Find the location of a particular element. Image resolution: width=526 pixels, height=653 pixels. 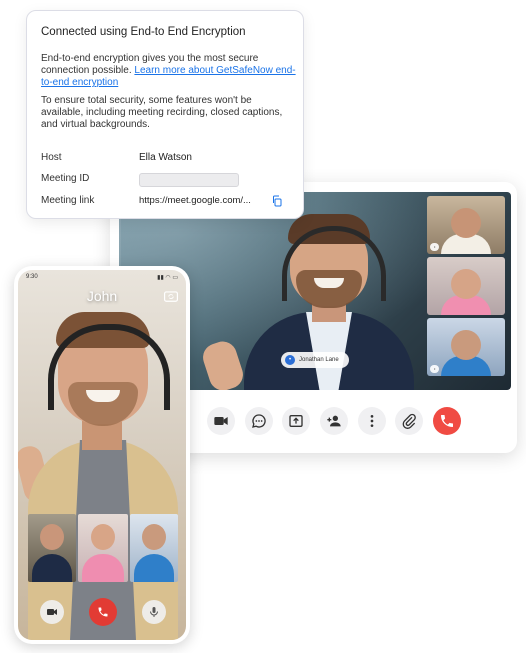

status-bar: 9:30 ▮▮ ◠ ▭ is located at coordinates (102, 277).